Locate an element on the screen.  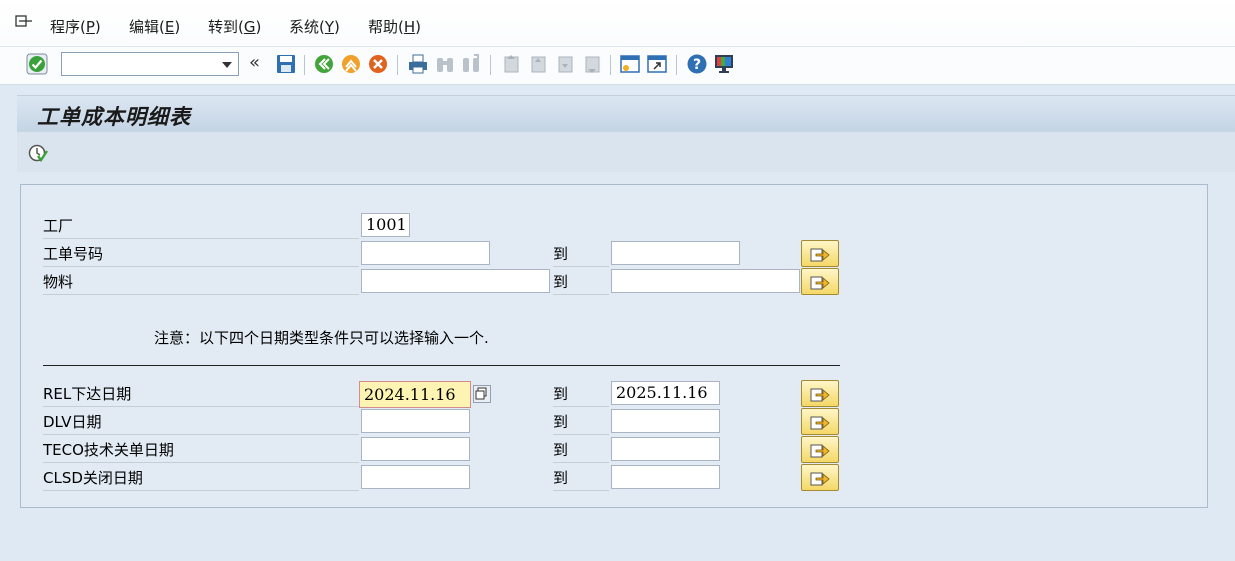
release-date-to-field: 2025.11.16 is located at coordinates (665, 393).